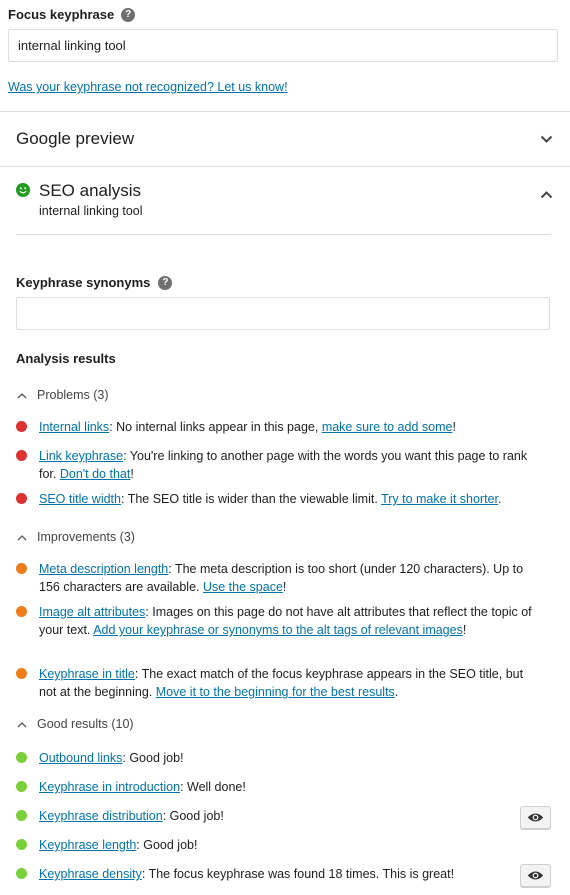 The image size is (570, 895). I want to click on divider, so click(283, 234).